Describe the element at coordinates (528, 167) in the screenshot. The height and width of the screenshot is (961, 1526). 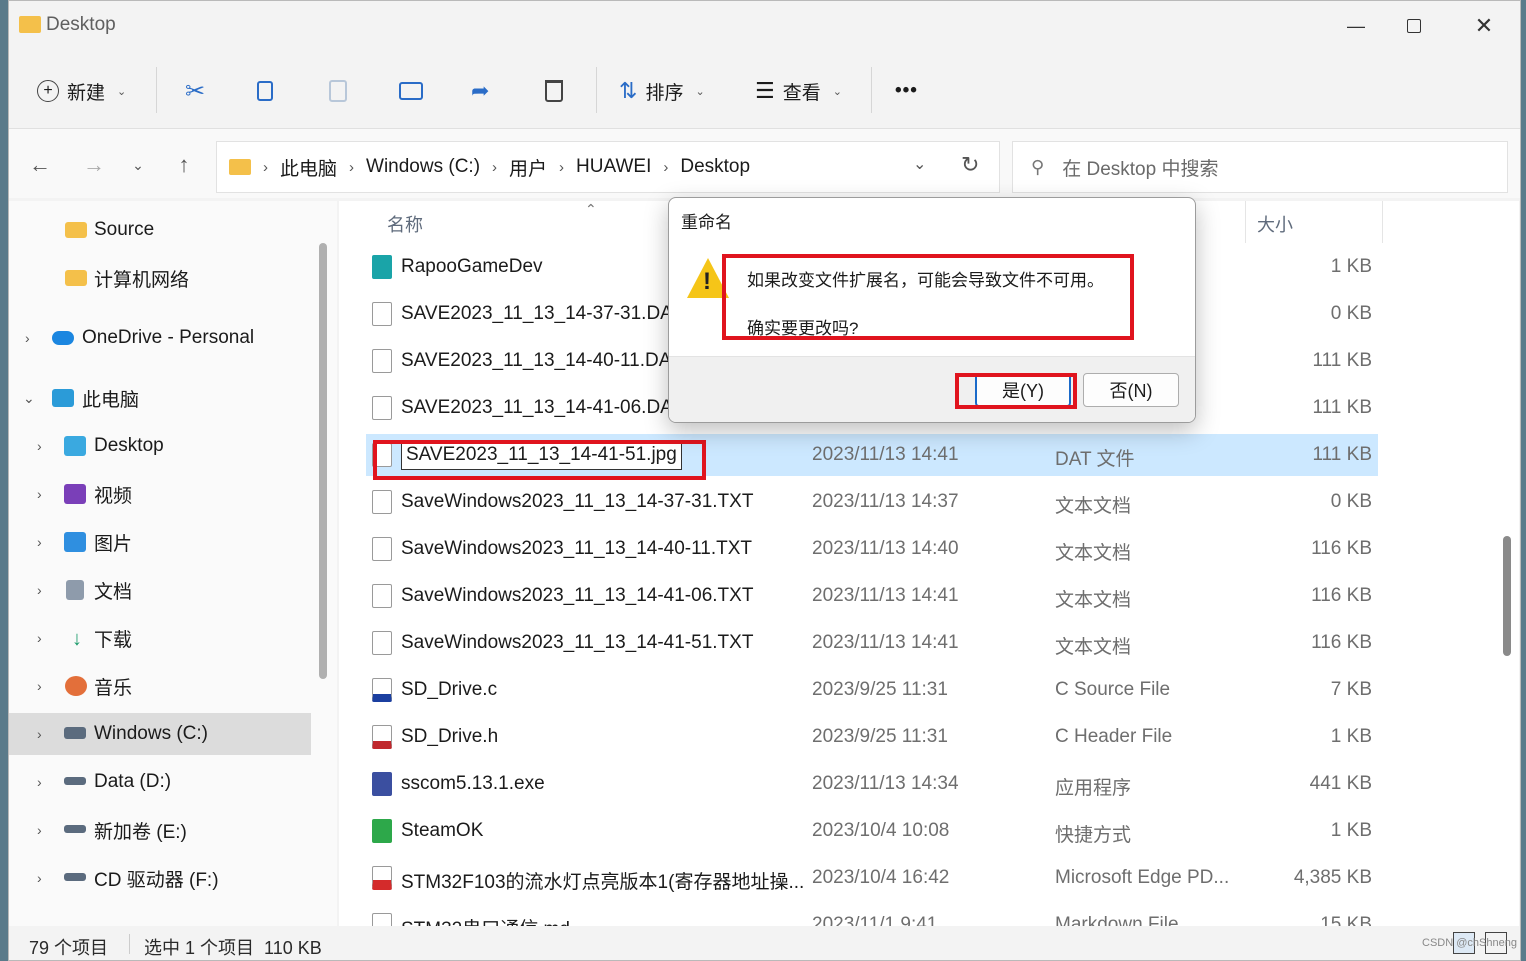
I see `breadcrumb-users: 用户` at that location.